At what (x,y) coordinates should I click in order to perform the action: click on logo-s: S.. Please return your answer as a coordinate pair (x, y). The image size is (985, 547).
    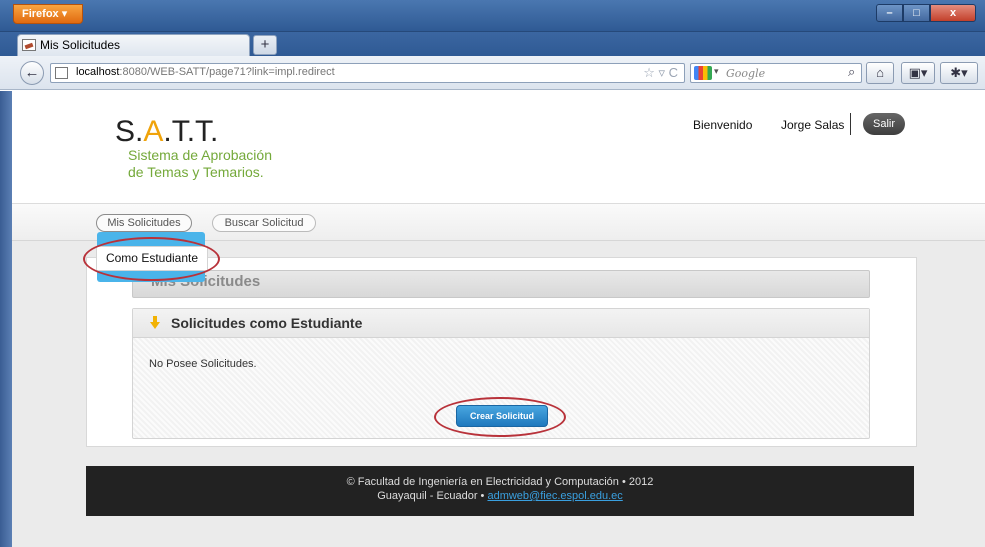
    Looking at the image, I should click on (129, 131).